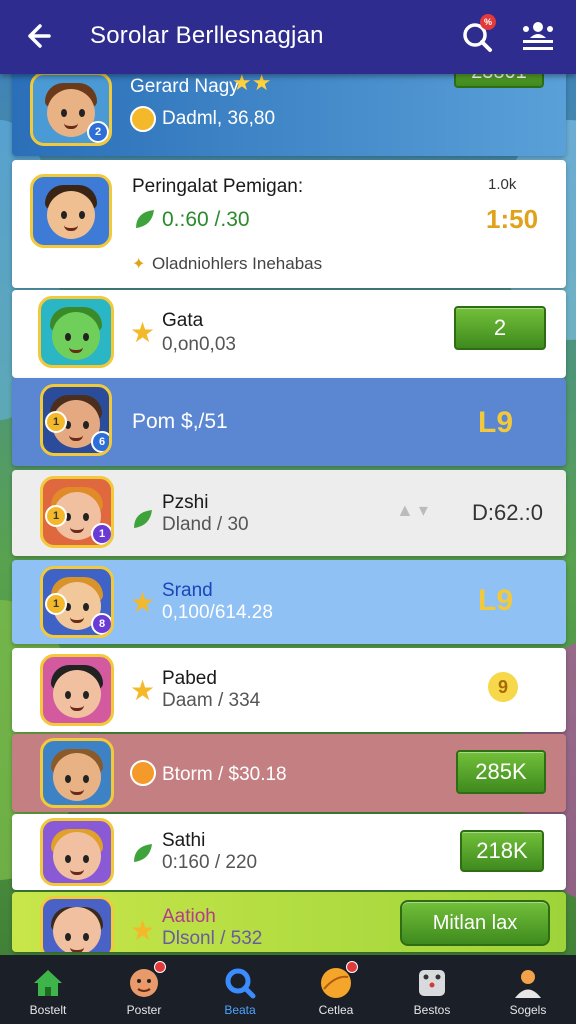  I want to click on player-score: Daam / 334, so click(211, 700).